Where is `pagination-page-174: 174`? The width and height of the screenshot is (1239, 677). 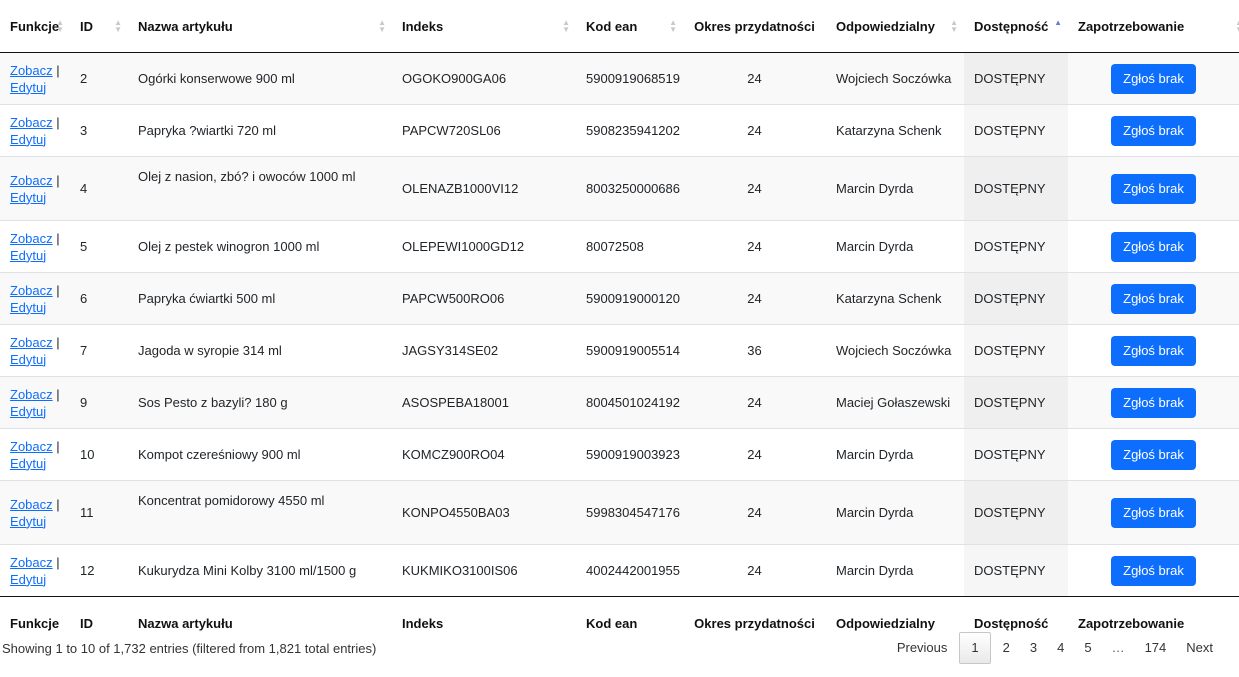 pagination-page-174: 174 is located at coordinates (1156, 648).